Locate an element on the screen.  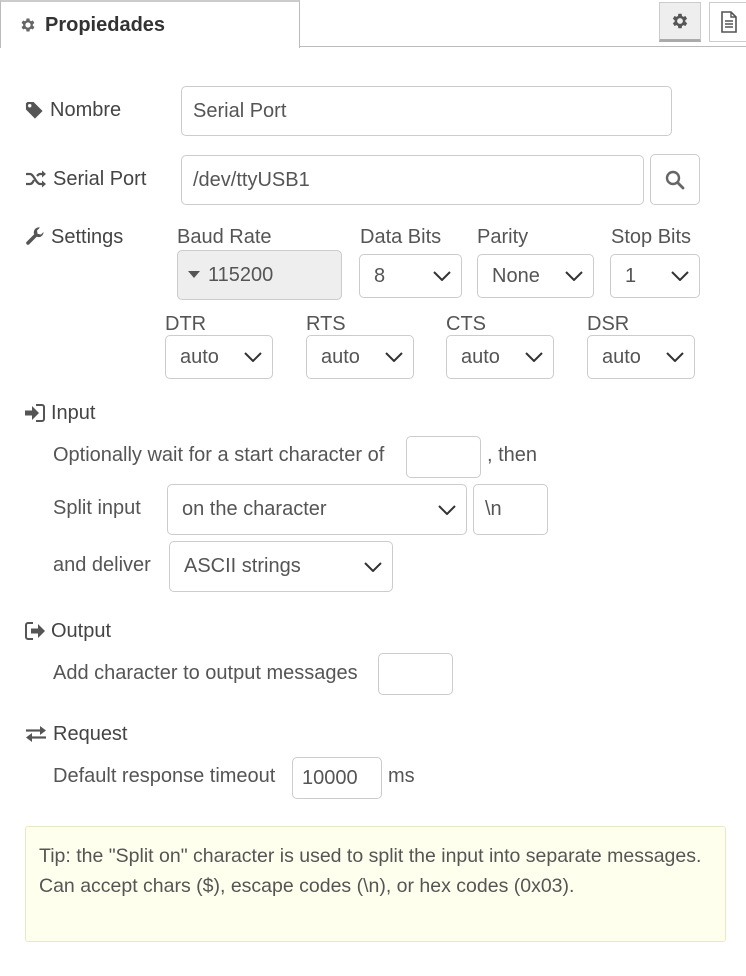
request-heading: Request is located at coordinates (76, 734).